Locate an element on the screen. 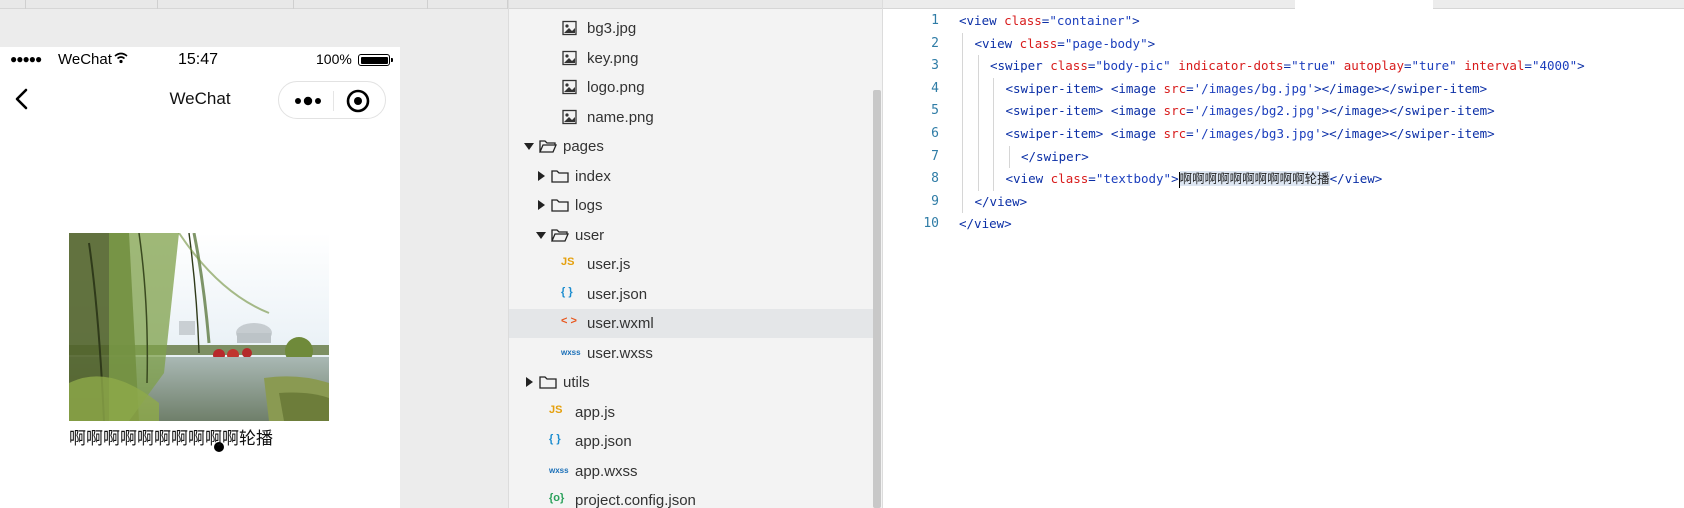 This screenshot has height=508, width=1684. tree-item-label: index is located at coordinates (593, 176).